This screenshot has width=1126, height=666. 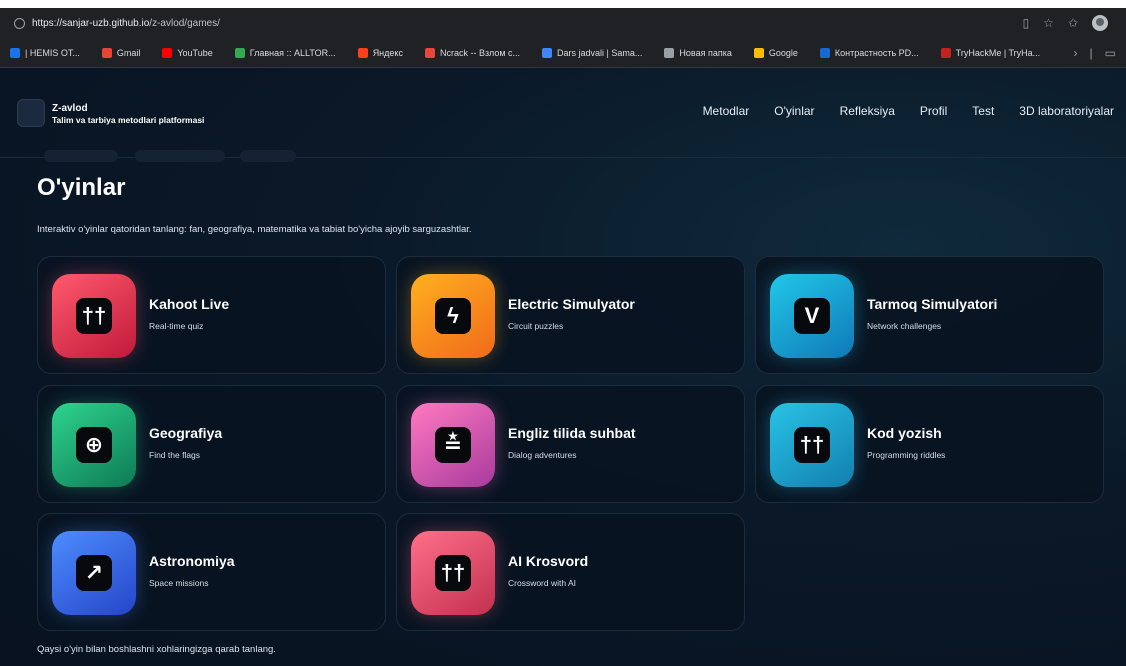 What do you see at coordinates (698, 52) in the screenshot?
I see `bookmark-item: Новая папка` at bounding box center [698, 52].